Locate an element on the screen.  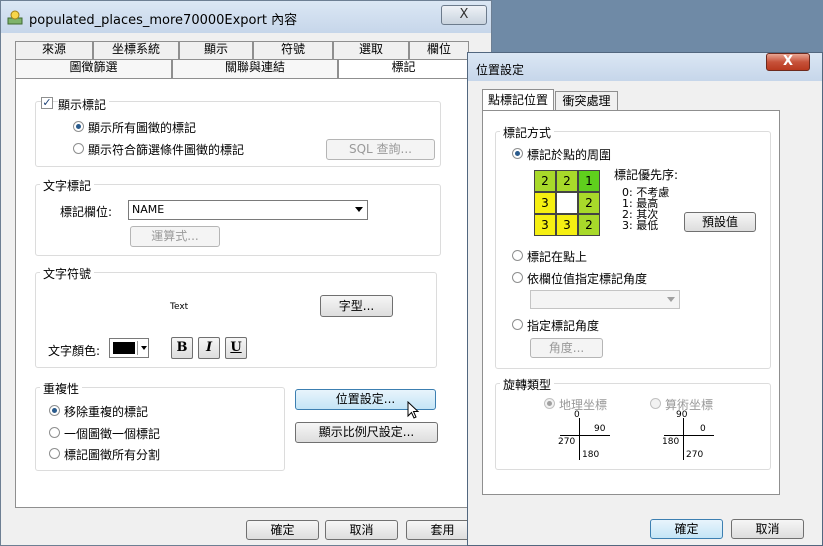
cancel-button: 取消 is located at coordinates (361, 530).